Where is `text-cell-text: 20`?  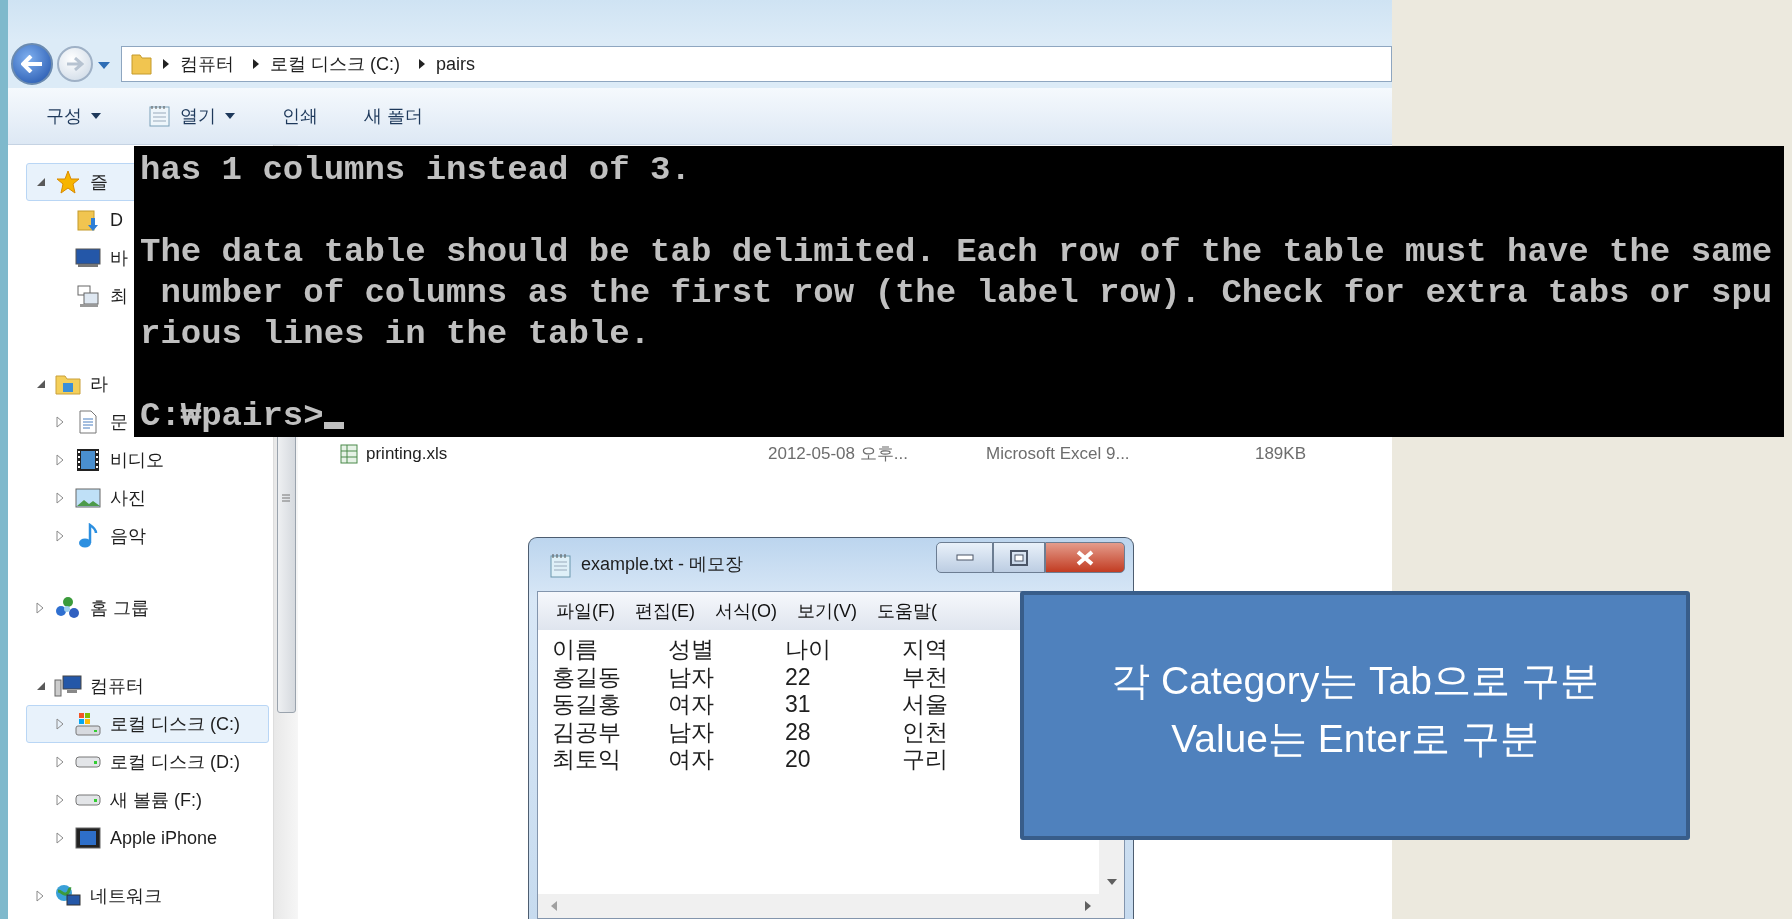
text-cell-text: 20 is located at coordinates (798, 760).